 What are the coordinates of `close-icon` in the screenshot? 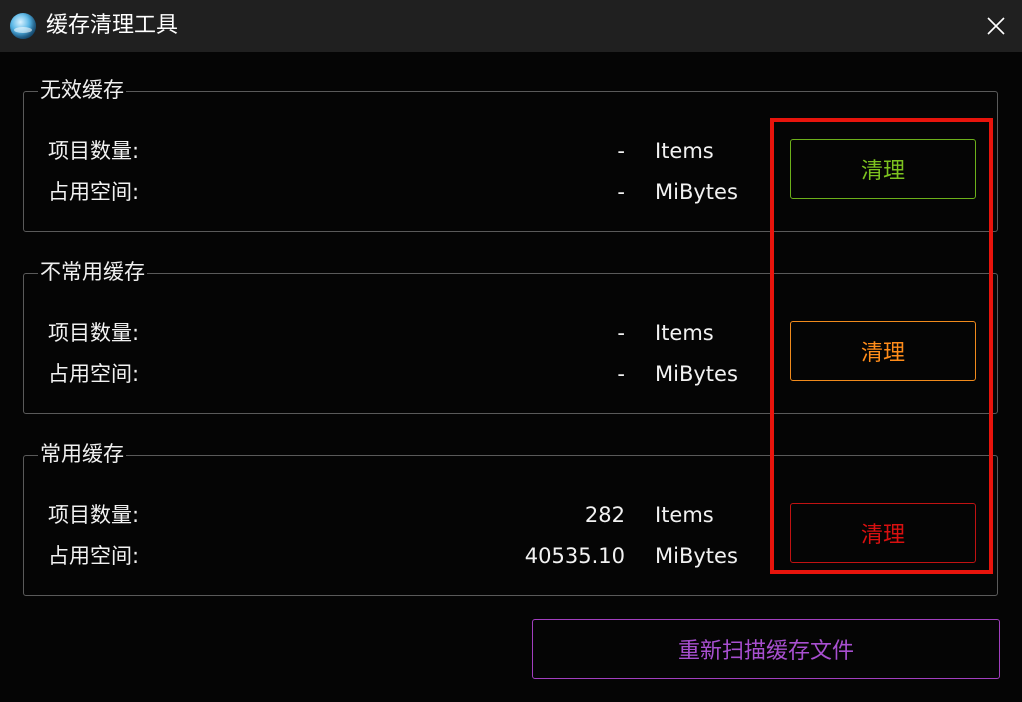 It's located at (996, 26).